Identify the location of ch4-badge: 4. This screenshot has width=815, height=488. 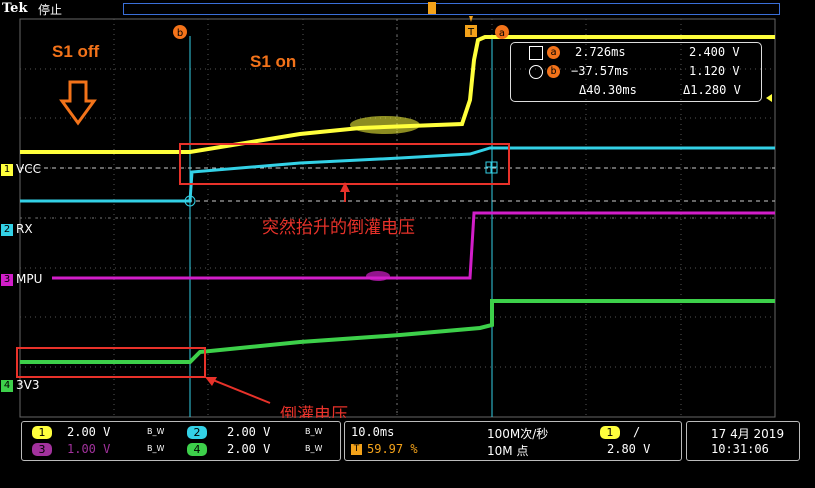
(7, 385).